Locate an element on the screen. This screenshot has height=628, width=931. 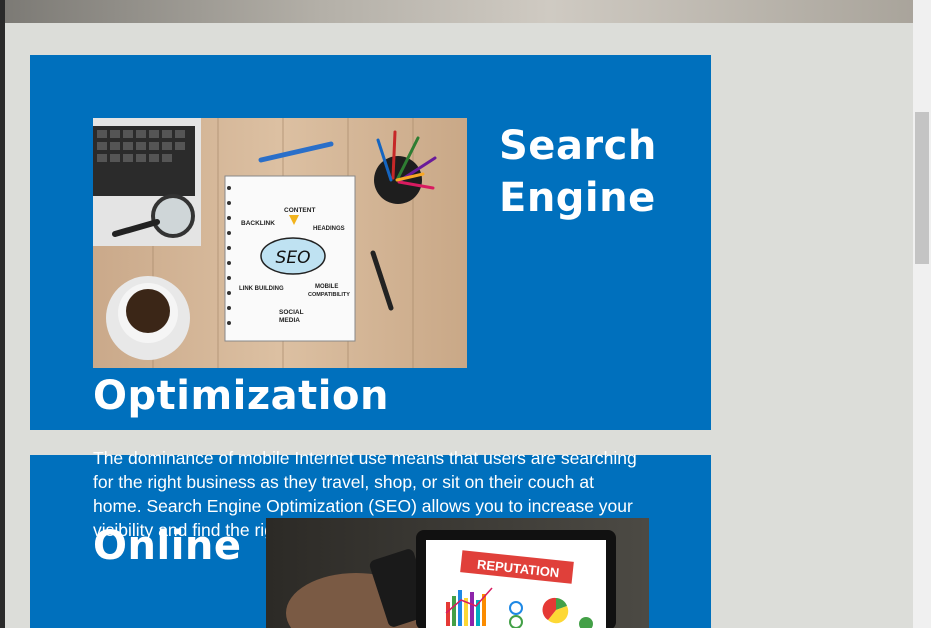
seo-label: SEO is located at coordinates (293, 258).